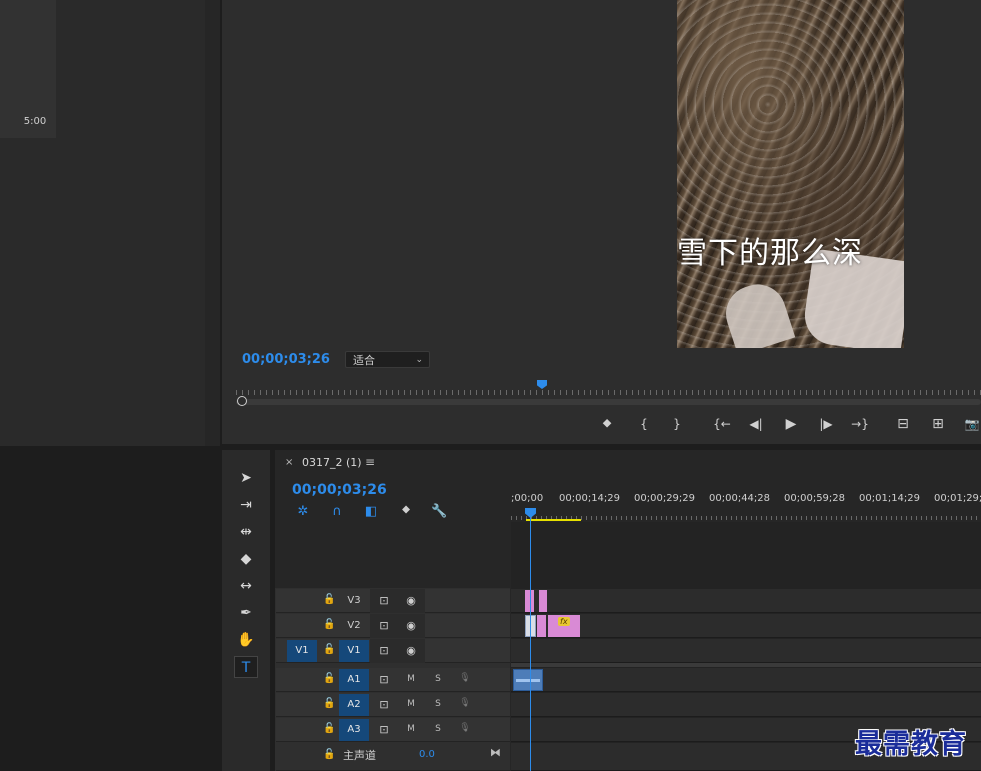 The image size is (981, 771). I want to click on go-to-in-icon: {←, so click(722, 424).